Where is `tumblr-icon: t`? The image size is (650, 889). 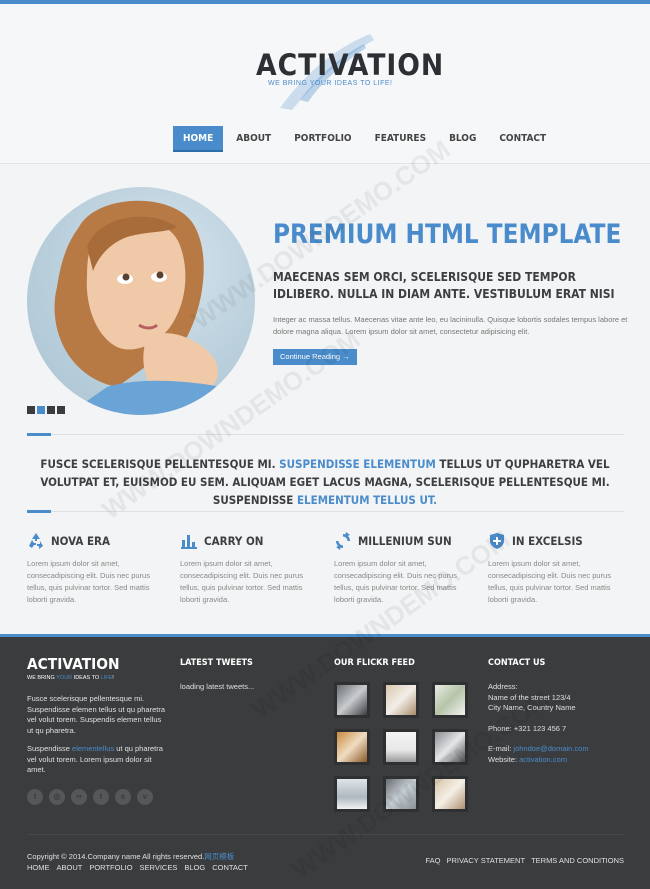 tumblr-icon: t is located at coordinates (101, 797).